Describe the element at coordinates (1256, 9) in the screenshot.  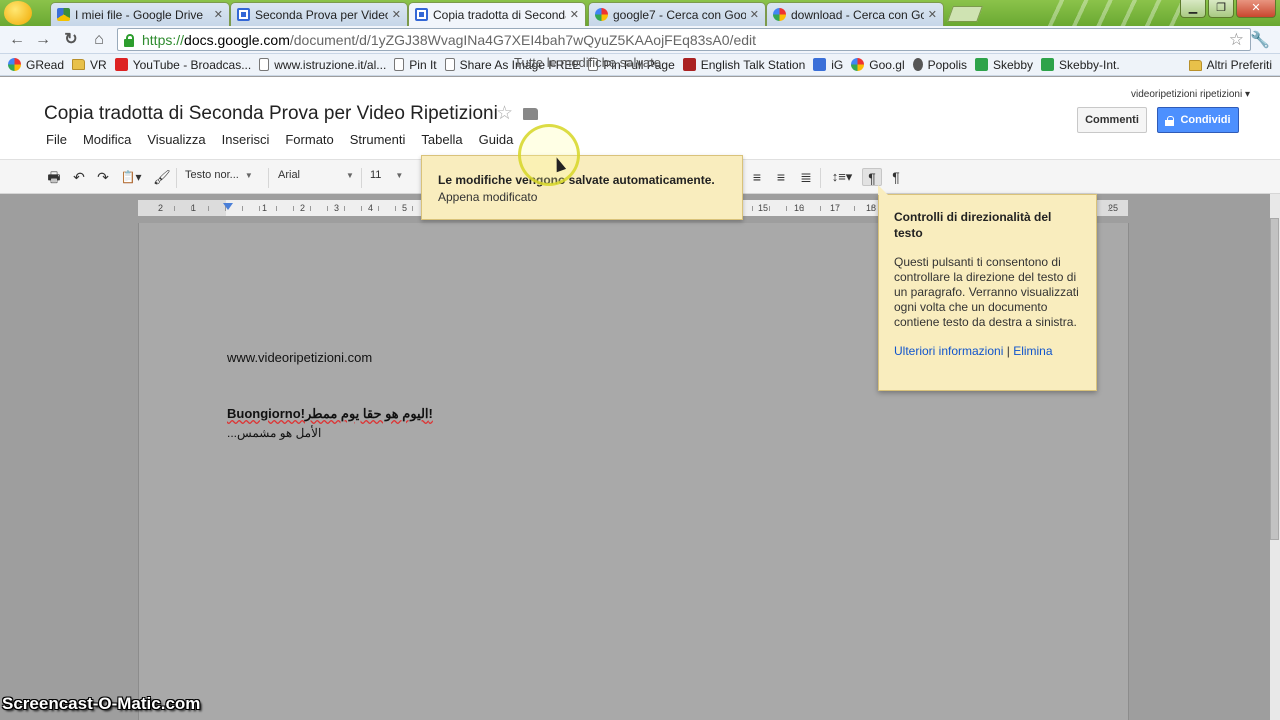
I see `close-window-button: ✕` at that location.